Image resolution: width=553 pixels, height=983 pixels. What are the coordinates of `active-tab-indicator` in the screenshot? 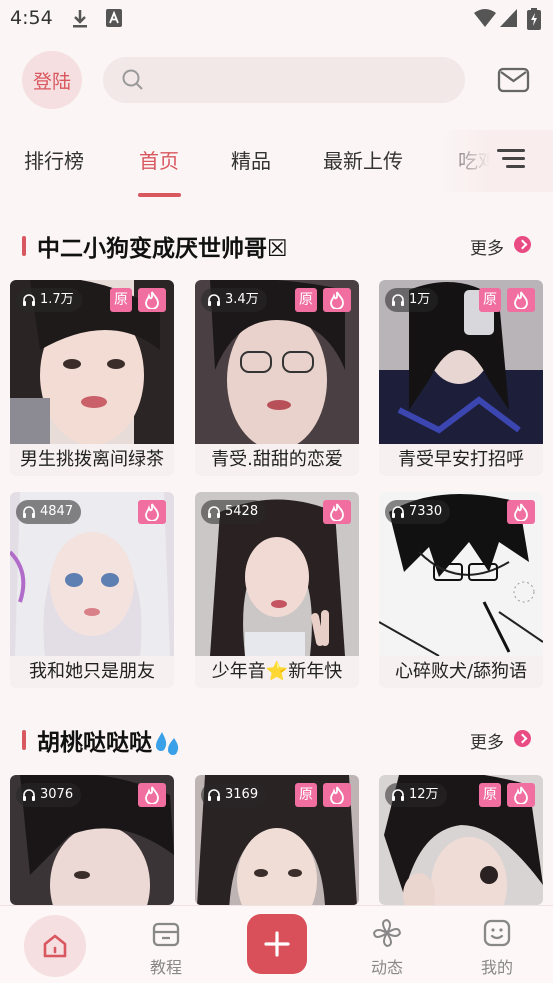 It's located at (159, 195).